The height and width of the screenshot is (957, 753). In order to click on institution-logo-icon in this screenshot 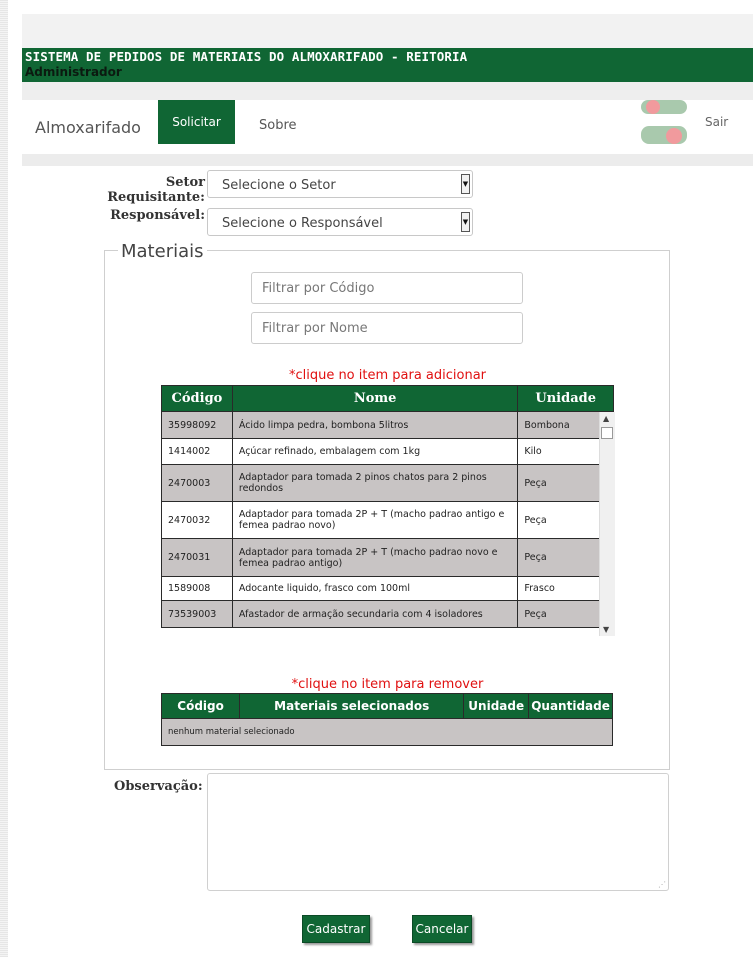, I will do `click(664, 122)`.